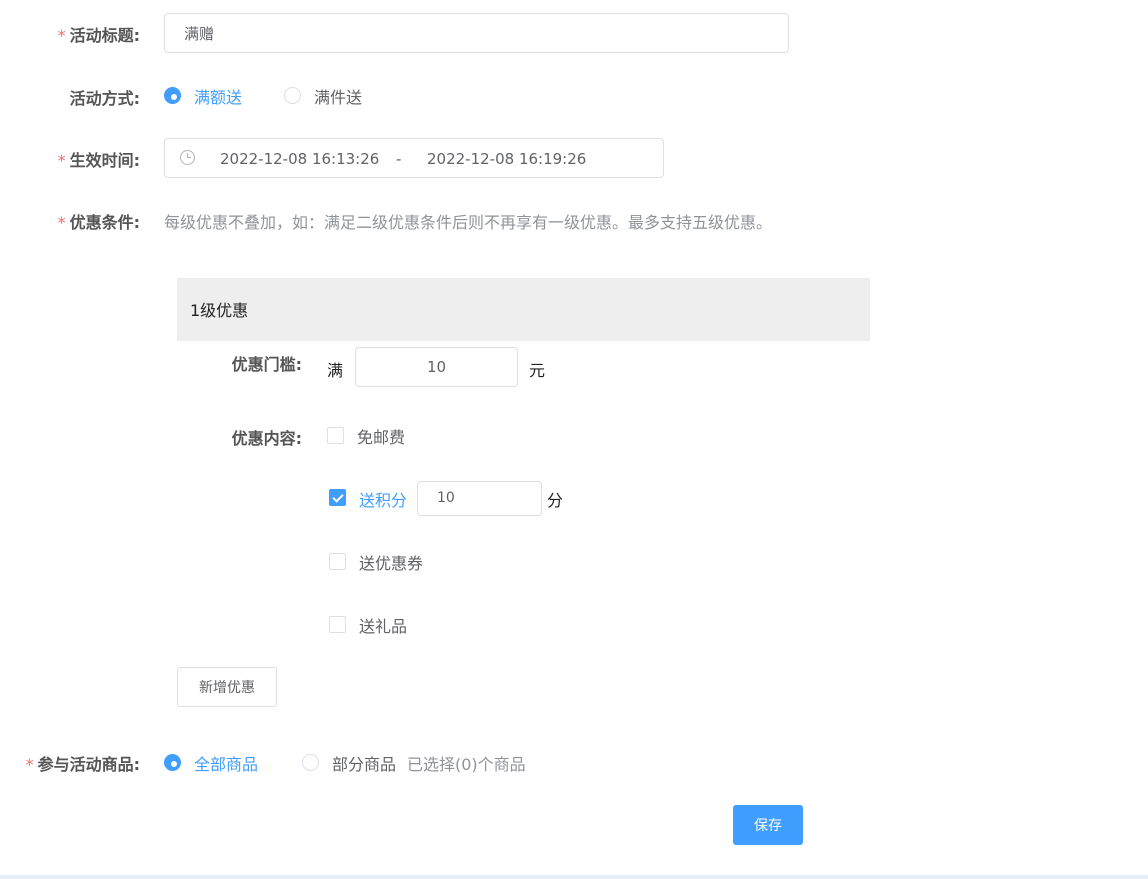  What do you see at coordinates (389, 562) in the screenshot?
I see `option-coupon: 送优惠券` at bounding box center [389, 562].